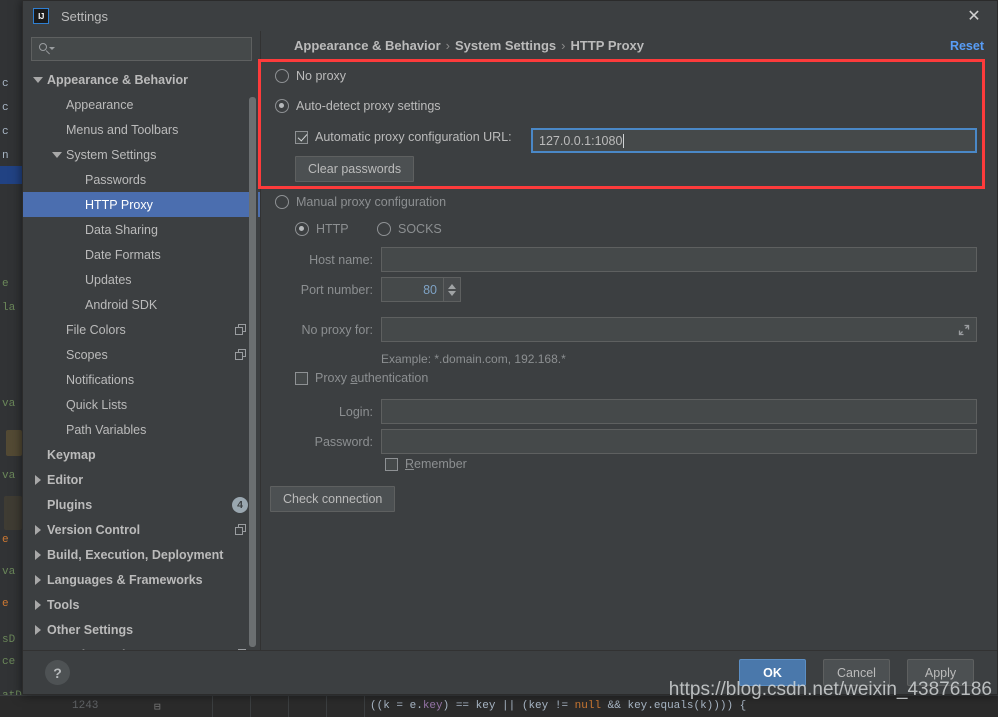  Describe the element at coordinates (282, 202) in the screenshot. I see `manual-proxy-radio` at that location.